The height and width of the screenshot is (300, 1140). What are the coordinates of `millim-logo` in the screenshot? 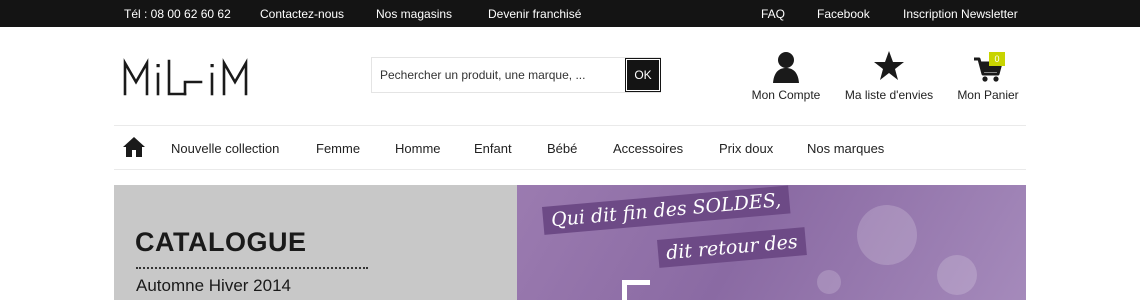 It's located at (198, 78).